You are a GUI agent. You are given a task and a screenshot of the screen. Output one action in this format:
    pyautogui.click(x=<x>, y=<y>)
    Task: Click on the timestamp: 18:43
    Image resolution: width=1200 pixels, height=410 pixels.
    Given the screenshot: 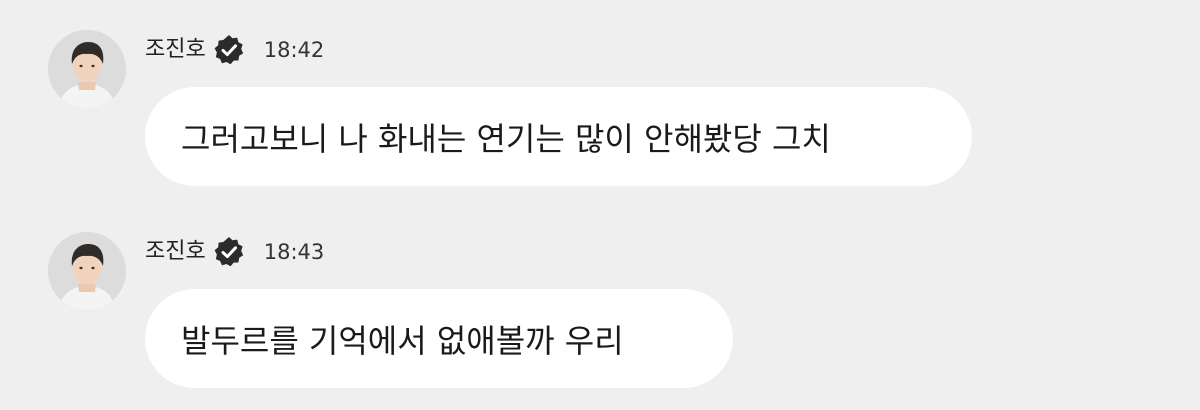 What is the action you would take?
    pyautogui.click(x=294, y=252)
    